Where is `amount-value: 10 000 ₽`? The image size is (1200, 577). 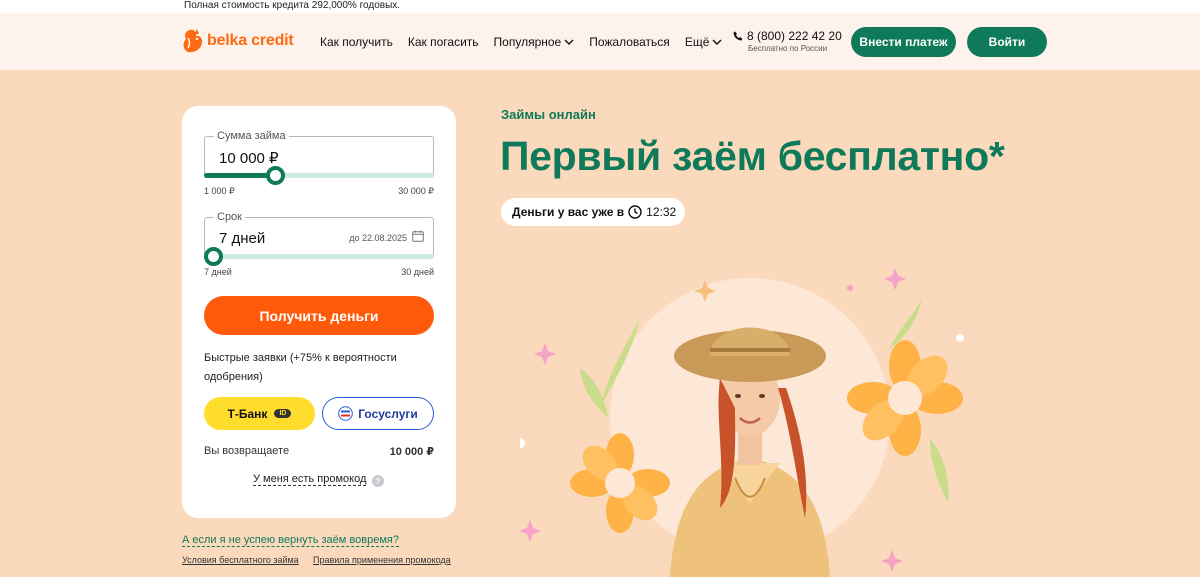
amount-value: 10 000 ₽ is located at coordinates (249, 158).